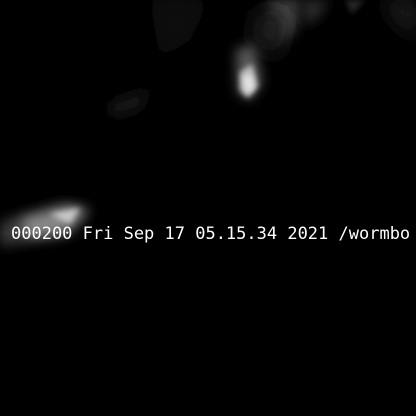 The height and width of the screenshot is (416, 416). I want to click on top-right-light-streaks, so click(333, 30).